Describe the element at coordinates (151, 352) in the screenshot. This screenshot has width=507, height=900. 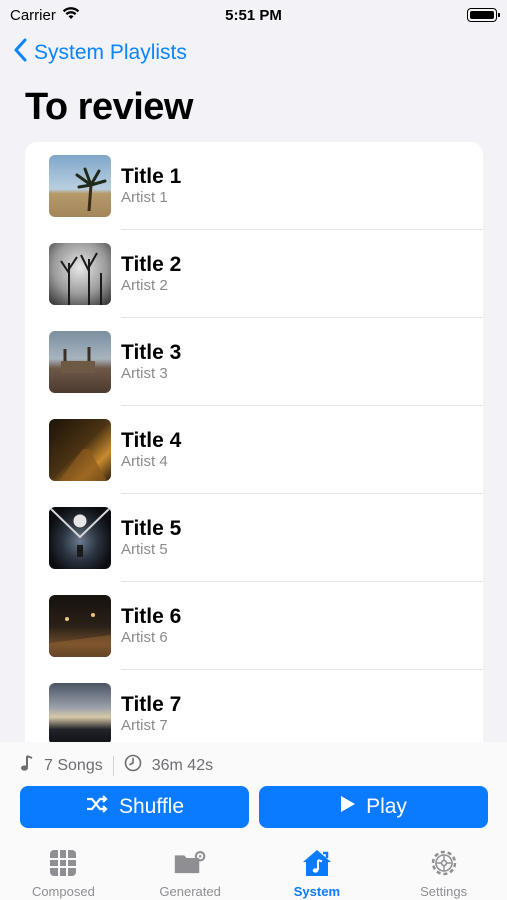
I see `song-title: Title 3` at that location.